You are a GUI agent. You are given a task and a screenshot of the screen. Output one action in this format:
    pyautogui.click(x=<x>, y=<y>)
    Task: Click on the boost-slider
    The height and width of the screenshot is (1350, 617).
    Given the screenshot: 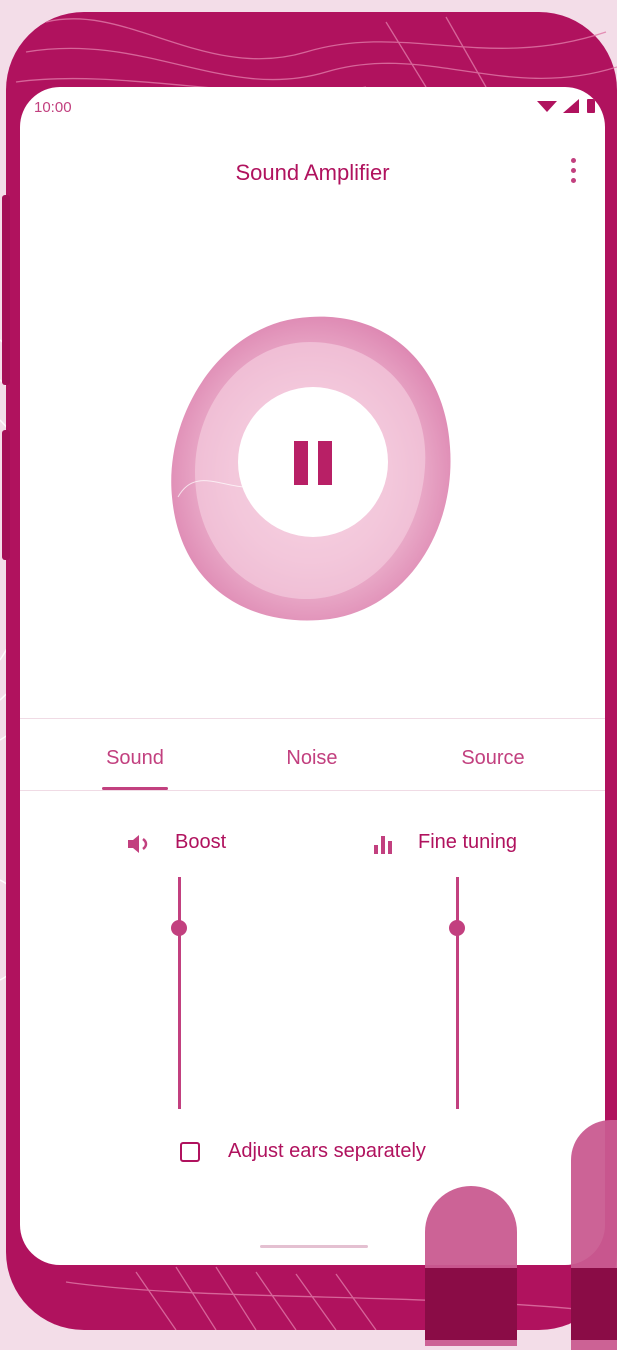 What is the action you would take?
    pyautogui.click(x=179, y=993)
    